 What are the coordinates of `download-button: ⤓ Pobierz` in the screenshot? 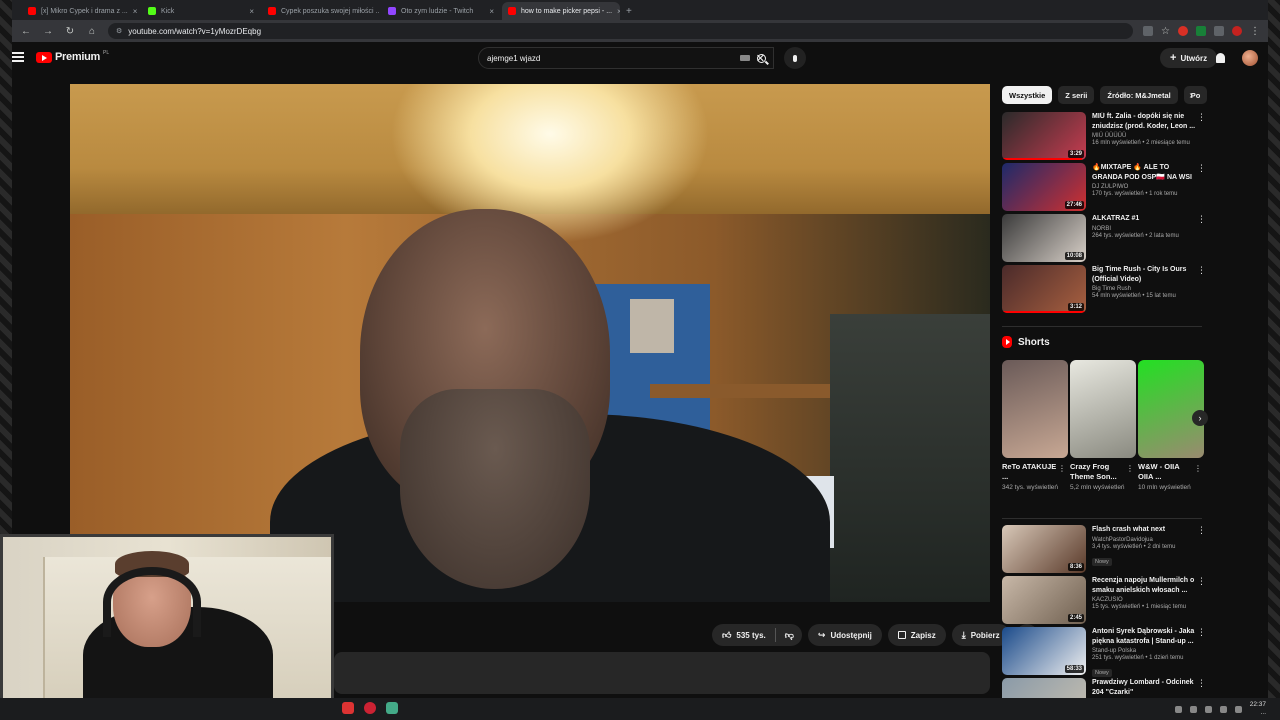 It's located at (980, 635).